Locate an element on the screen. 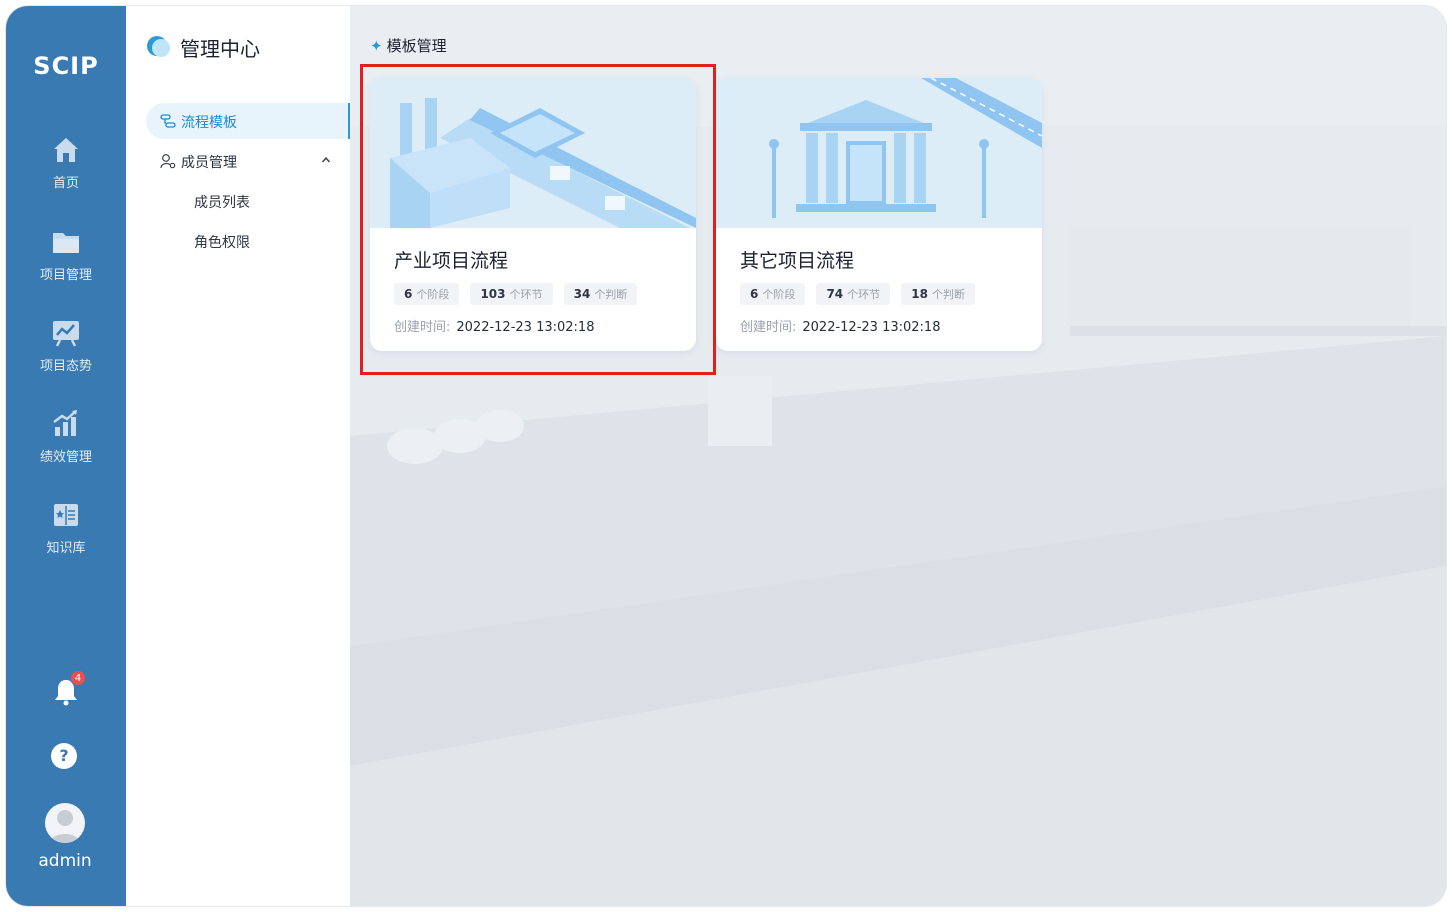 The width and height of the screenshot is (1452, 912). step-count: 103 is located at coordinates (493, 294).